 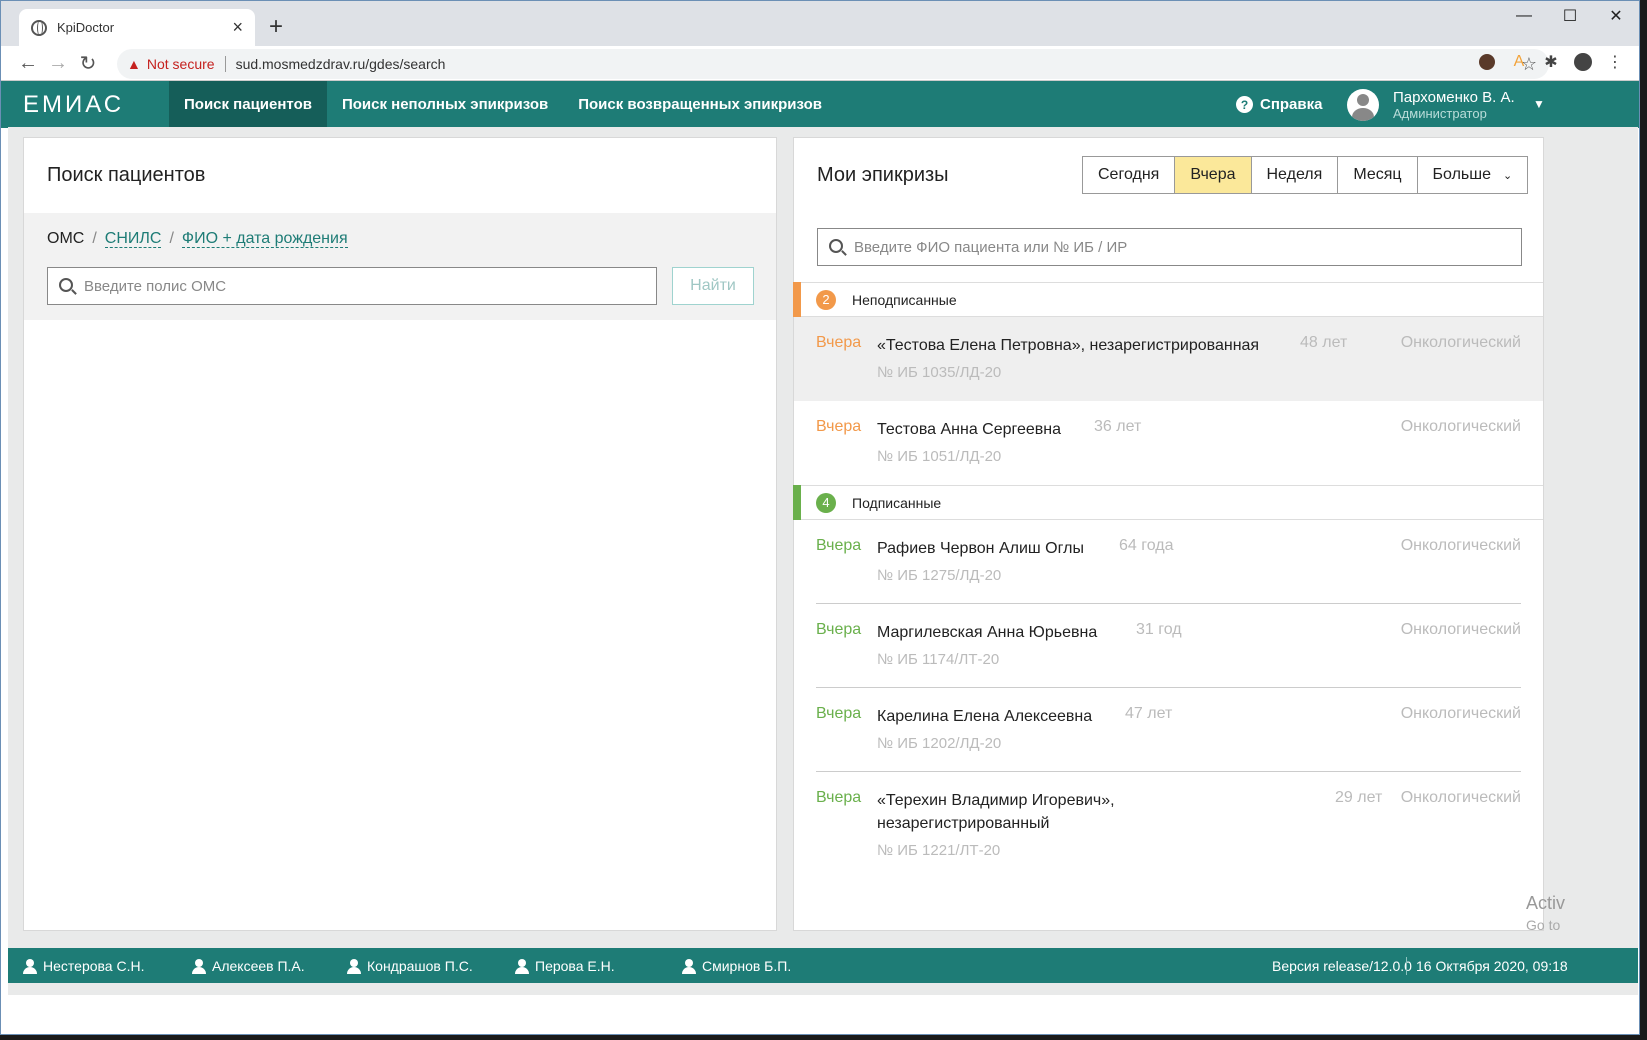 I want to click on panel-title: Поиск пациентов, so click(x=126, y=175).